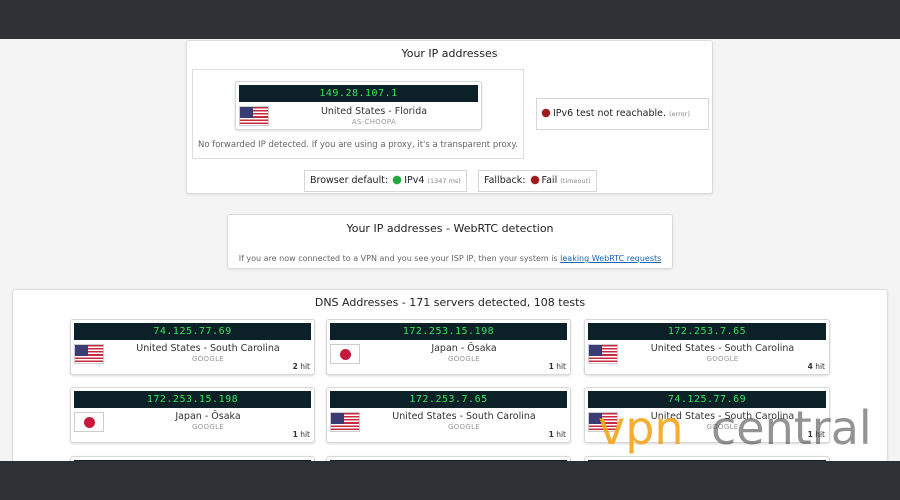  Describe the element at coordinates (358, 93) in the screenshot. I see `ip-address: 149.28.107.1` at that location.